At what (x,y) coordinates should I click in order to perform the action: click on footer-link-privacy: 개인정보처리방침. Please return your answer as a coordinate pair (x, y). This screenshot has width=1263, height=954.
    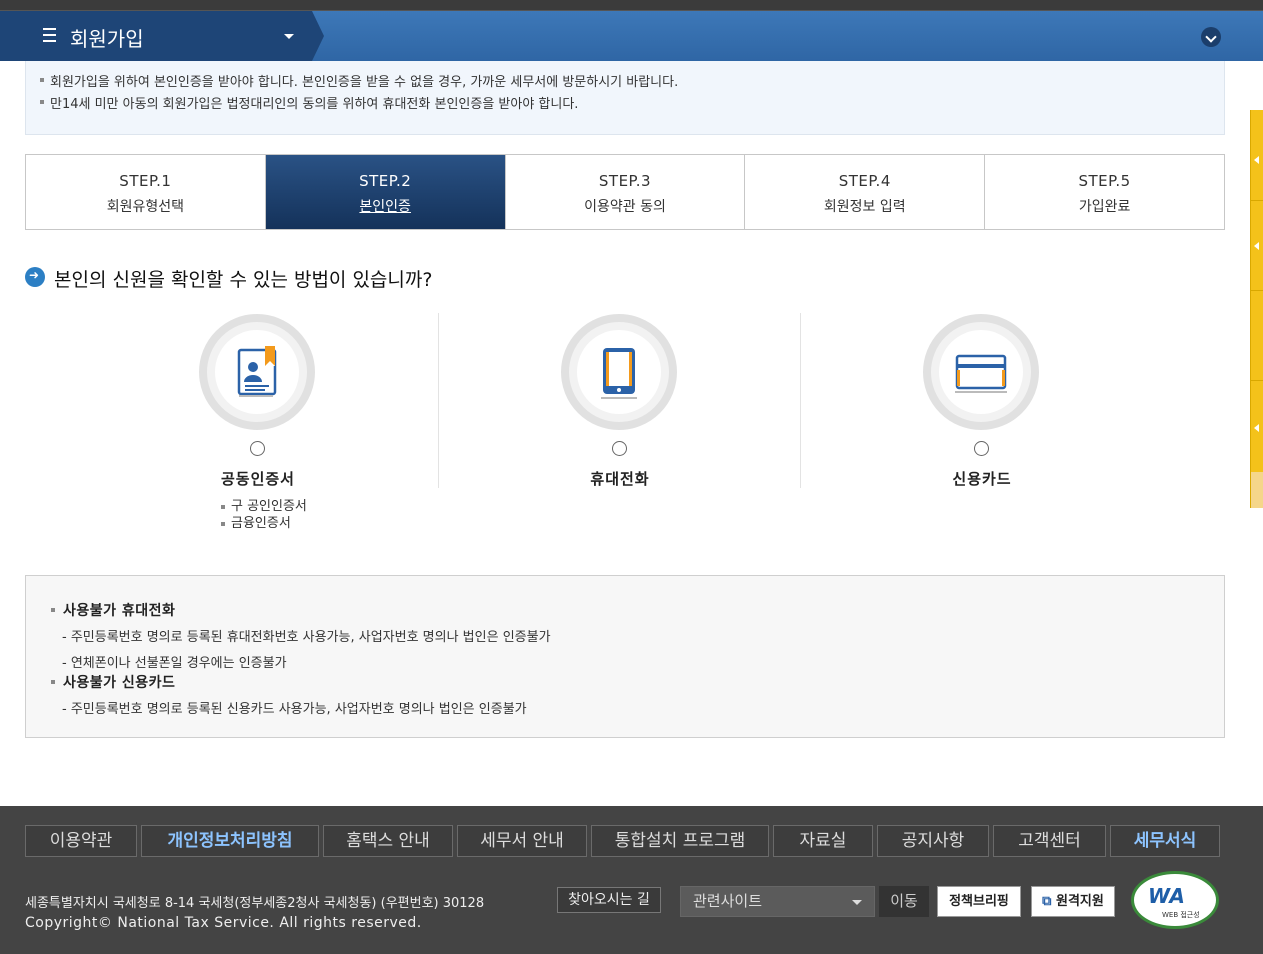
    Looking at the image, I should click on (230, 841).